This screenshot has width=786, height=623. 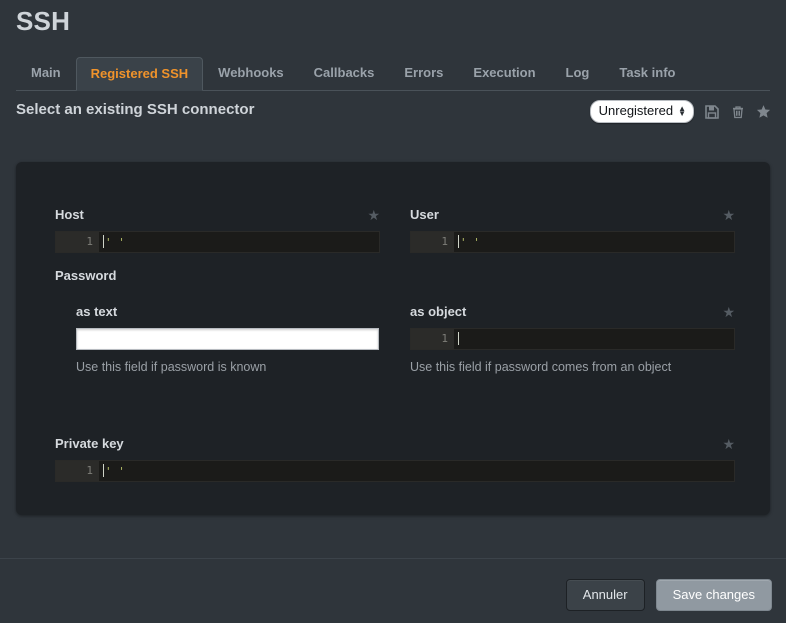 What do you see at coordinates (594, 242) in the screenshot?
I see `user-editor-content: ' '` at bounding box center [594, 242].